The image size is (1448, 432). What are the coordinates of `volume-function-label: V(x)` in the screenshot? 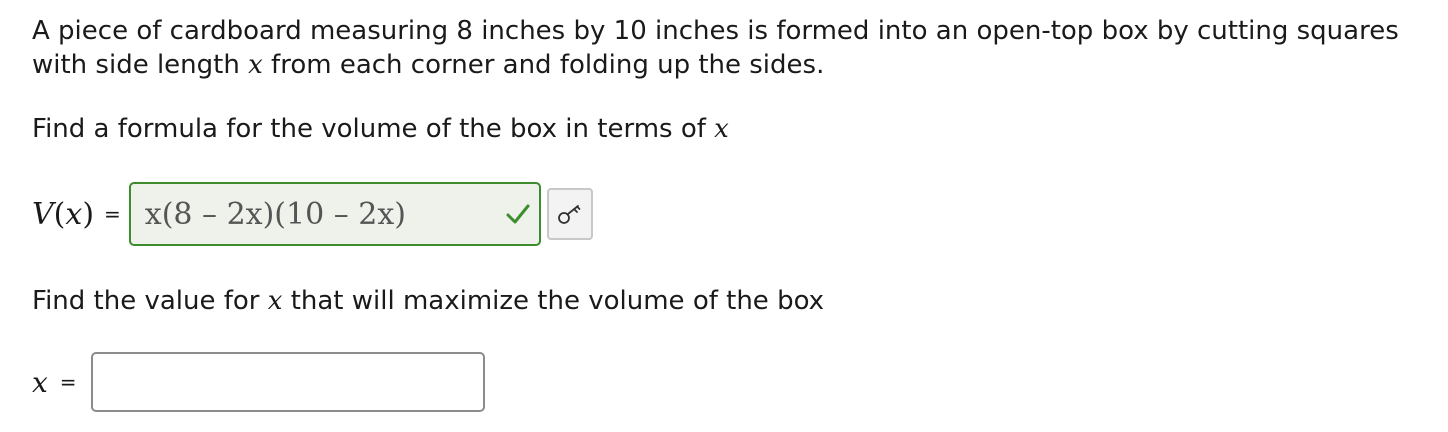 It's located at (63, 214).